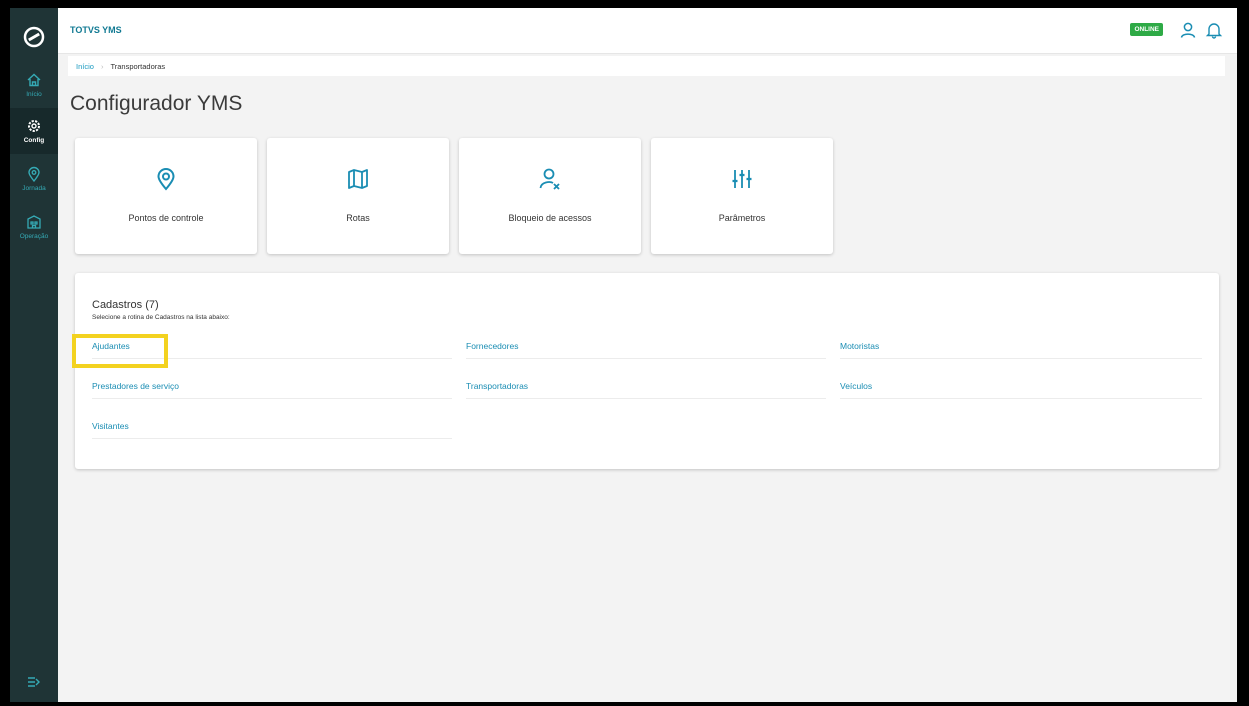 The height and width of the screenshot is (706, 1249). What do you see at coordinates (550, 218) in the screenshot?
I see `card-label: Bloqueio de acessos` at bounding box center [550, 218].